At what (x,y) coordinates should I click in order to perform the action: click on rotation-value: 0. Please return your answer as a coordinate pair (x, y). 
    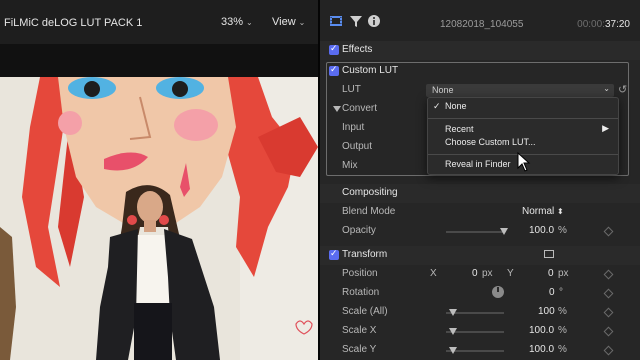
    Looking at the image, I should click on (552, 292).